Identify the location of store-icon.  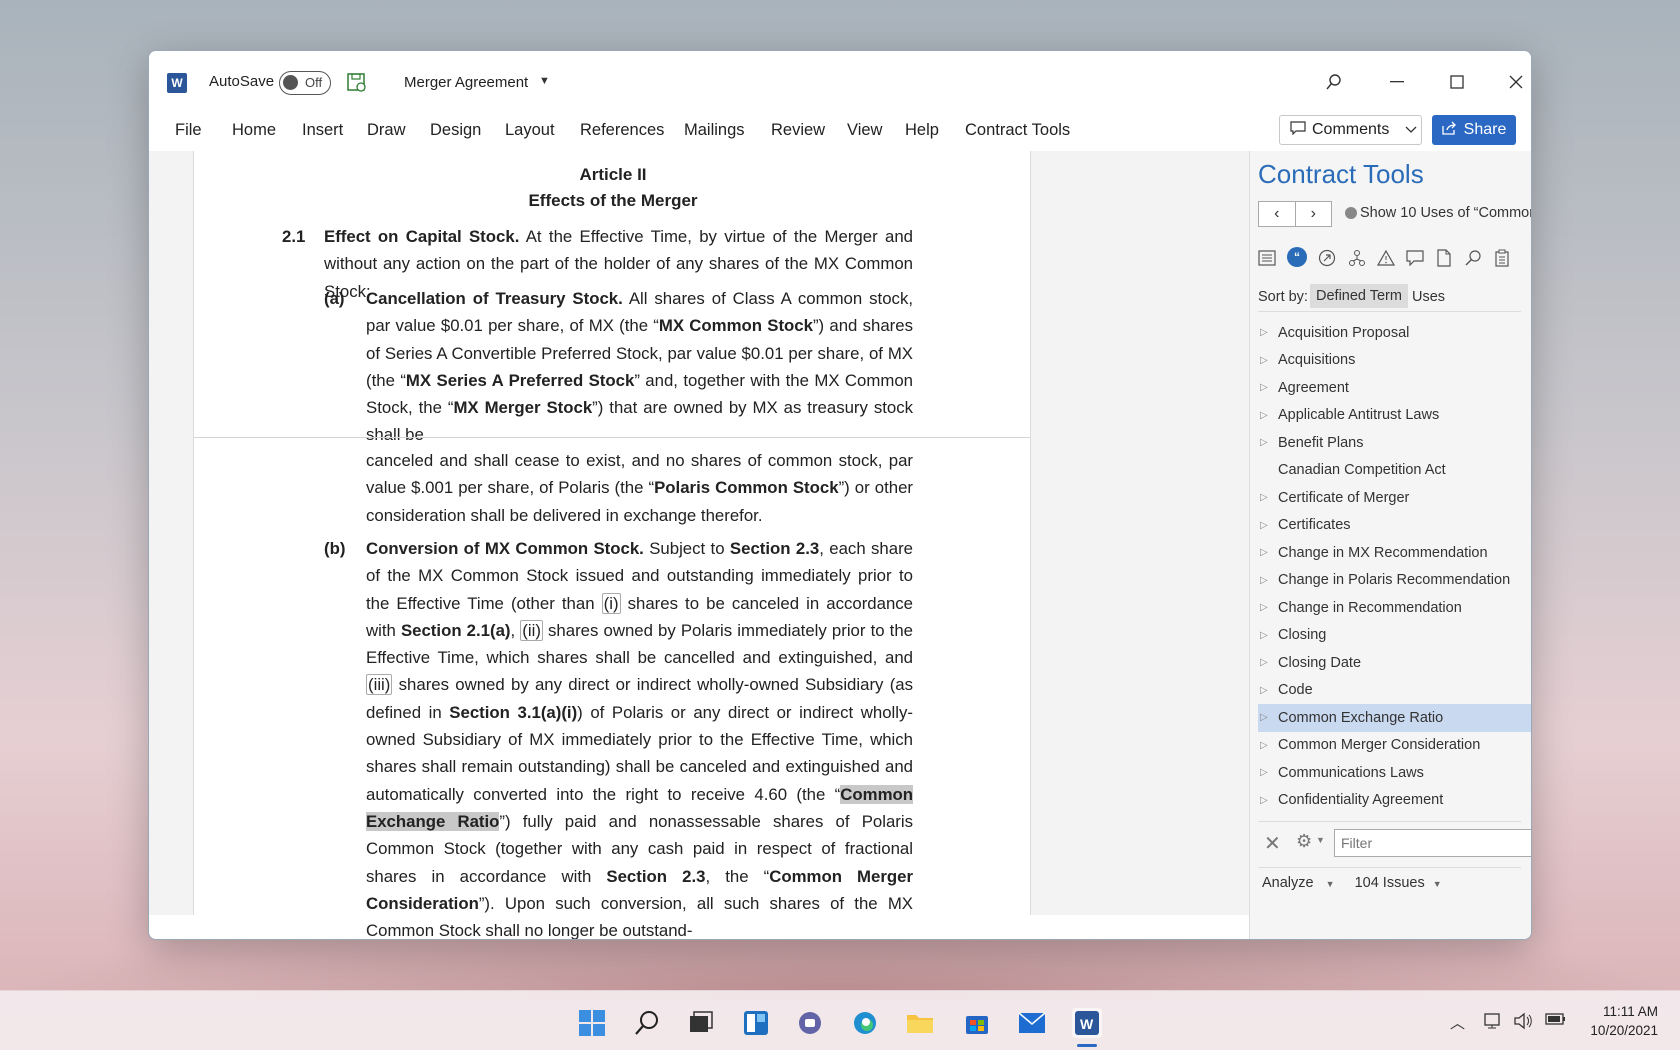
(977, 1023).